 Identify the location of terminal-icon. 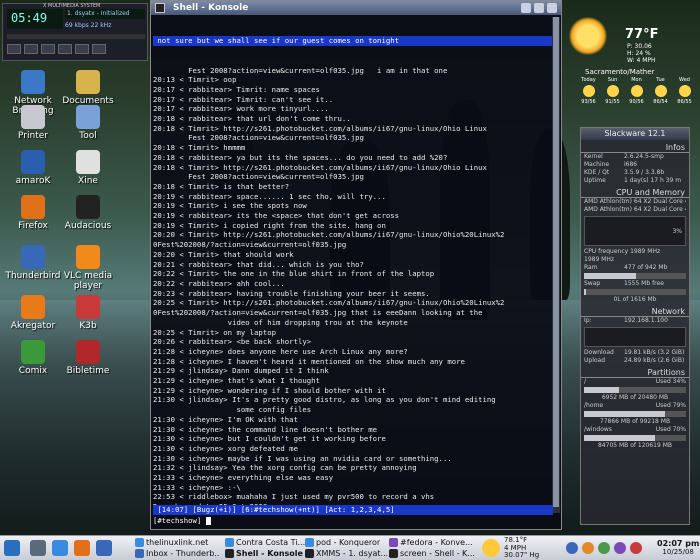
(160, 8).